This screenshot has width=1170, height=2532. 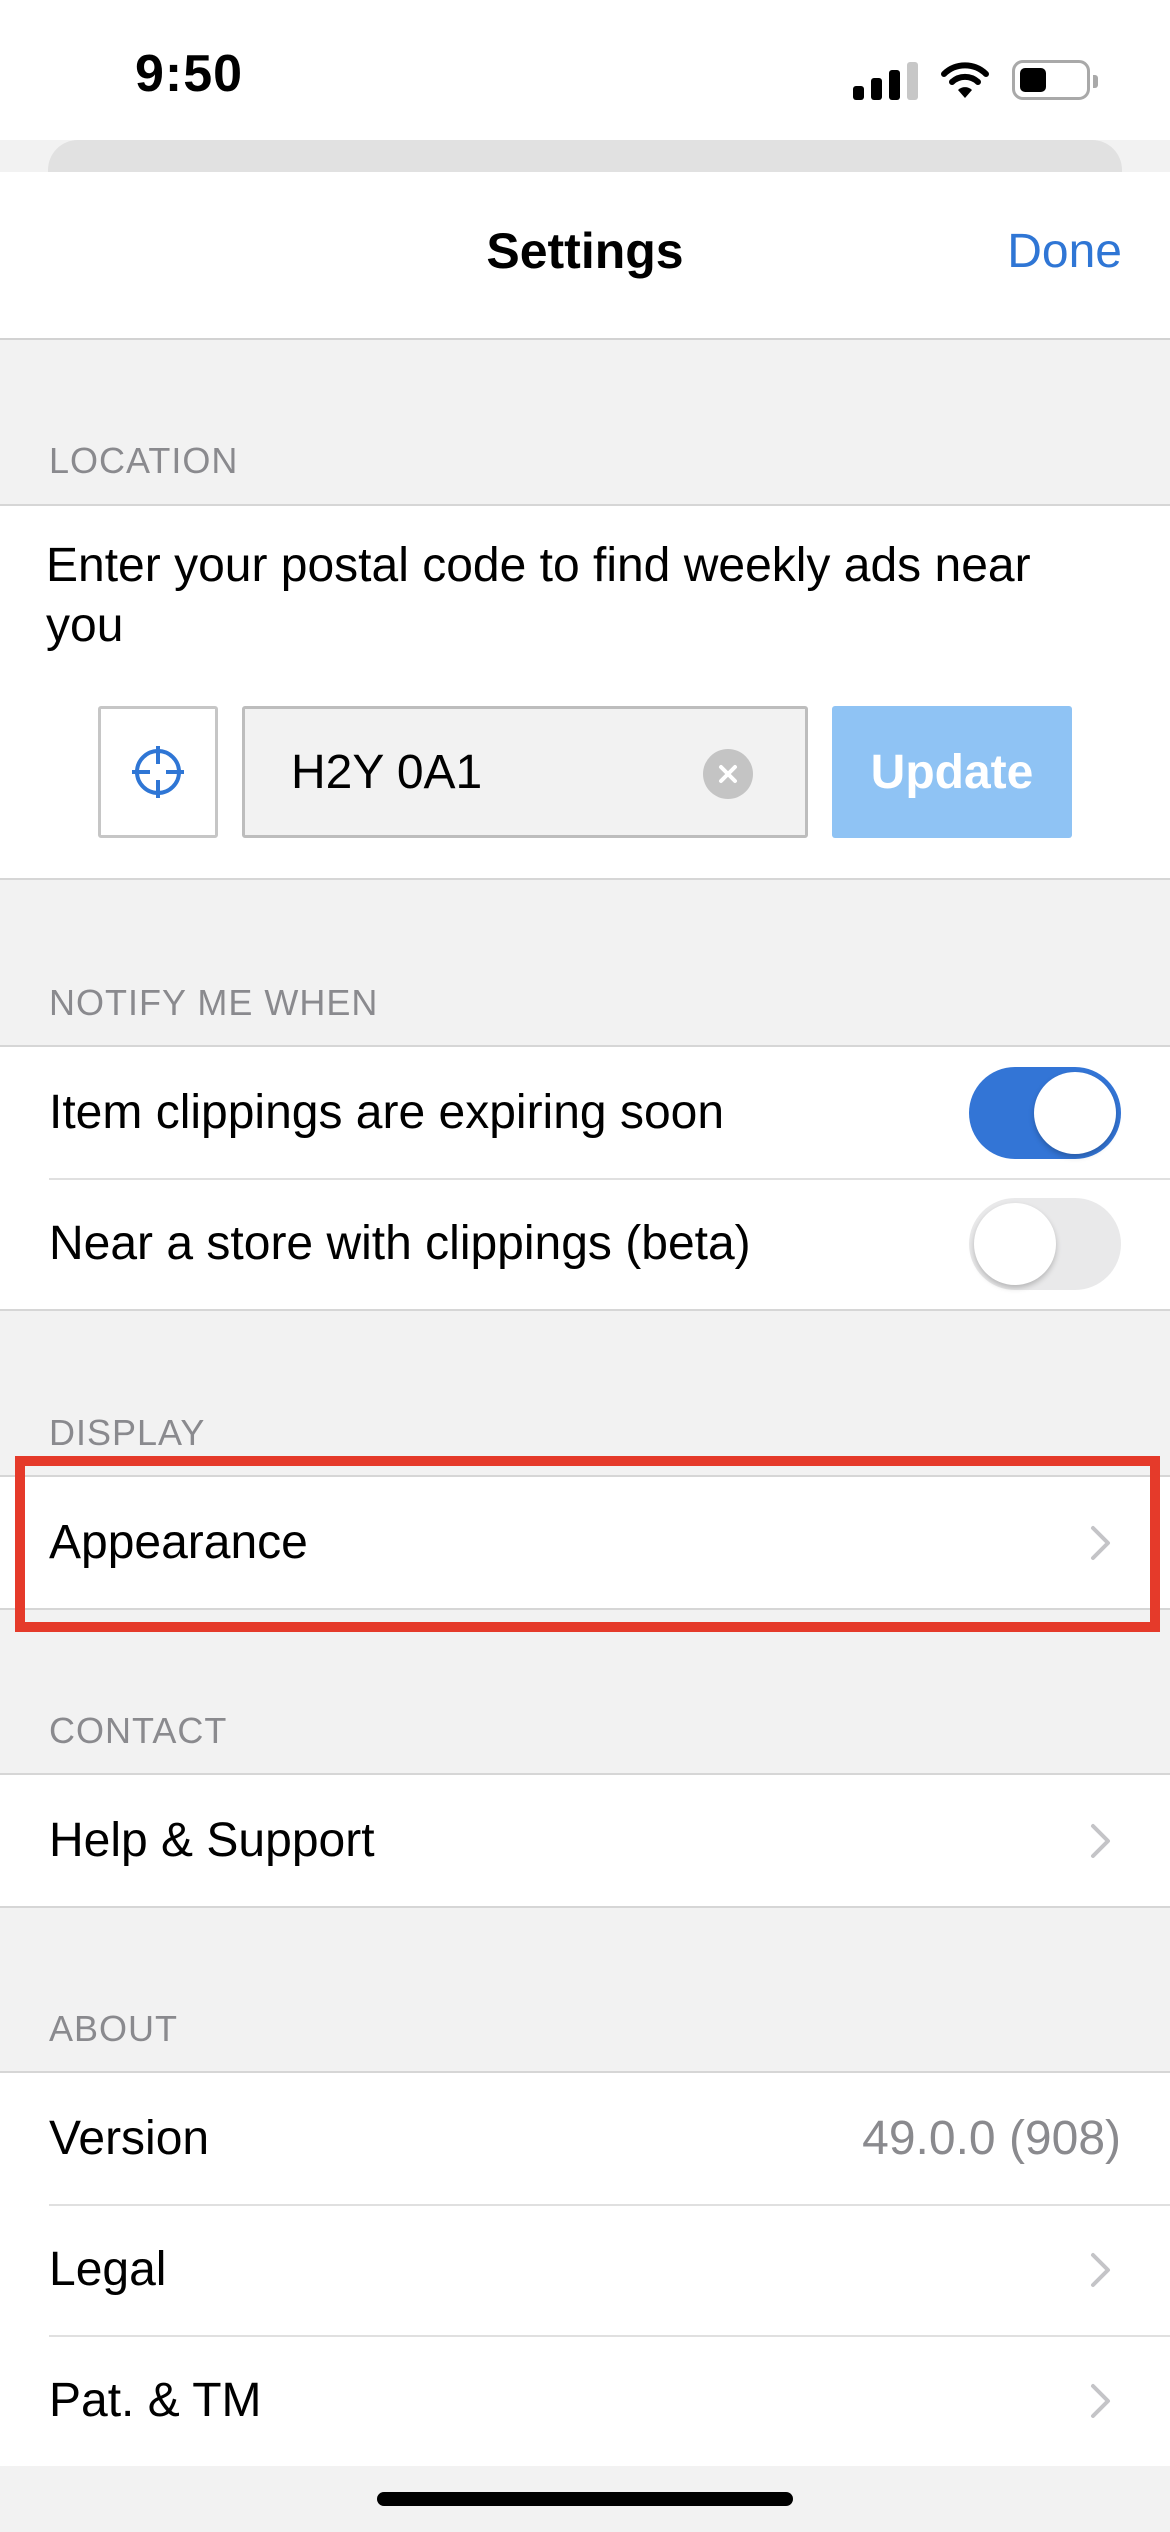 What do you see at coordinates (952, 772) in the screenshot?
I see `update-button: Update` at bounding box center [952, 772].